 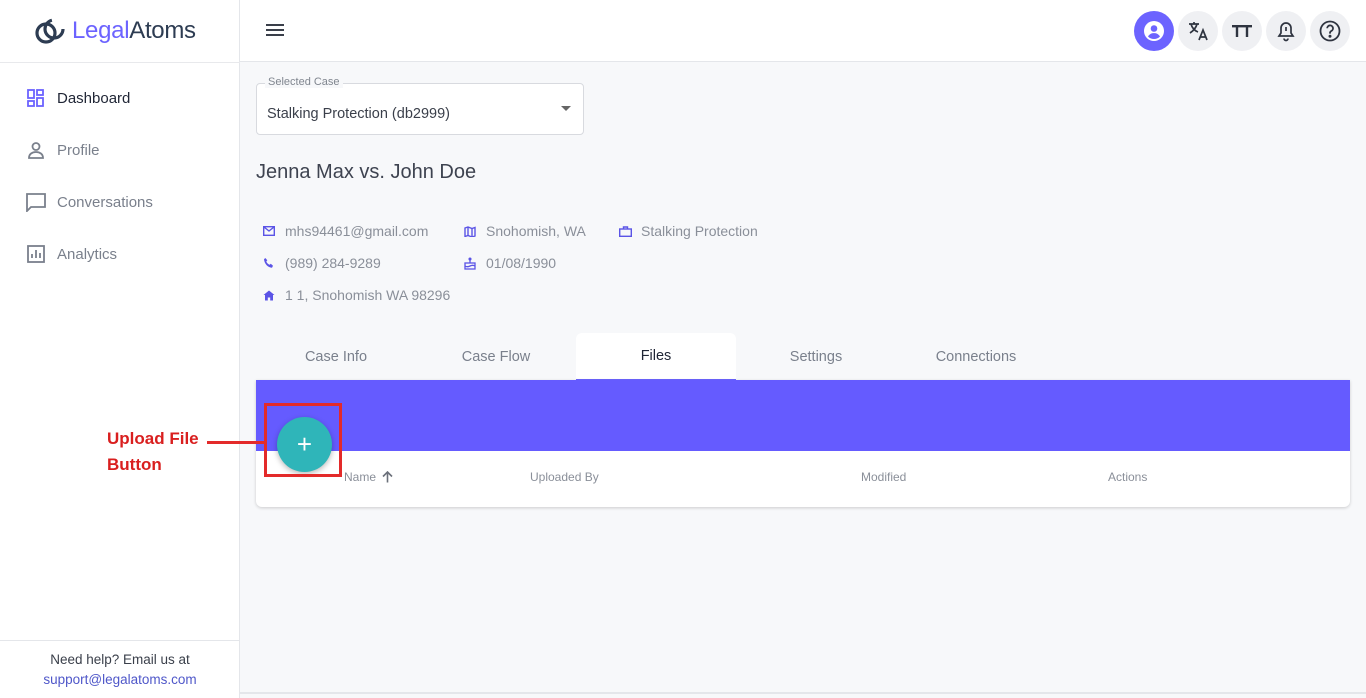 What do you see at coordinates (360, 477) in the screenshot?
I see `column-header-label: Name` at bounding box center [360, 477].